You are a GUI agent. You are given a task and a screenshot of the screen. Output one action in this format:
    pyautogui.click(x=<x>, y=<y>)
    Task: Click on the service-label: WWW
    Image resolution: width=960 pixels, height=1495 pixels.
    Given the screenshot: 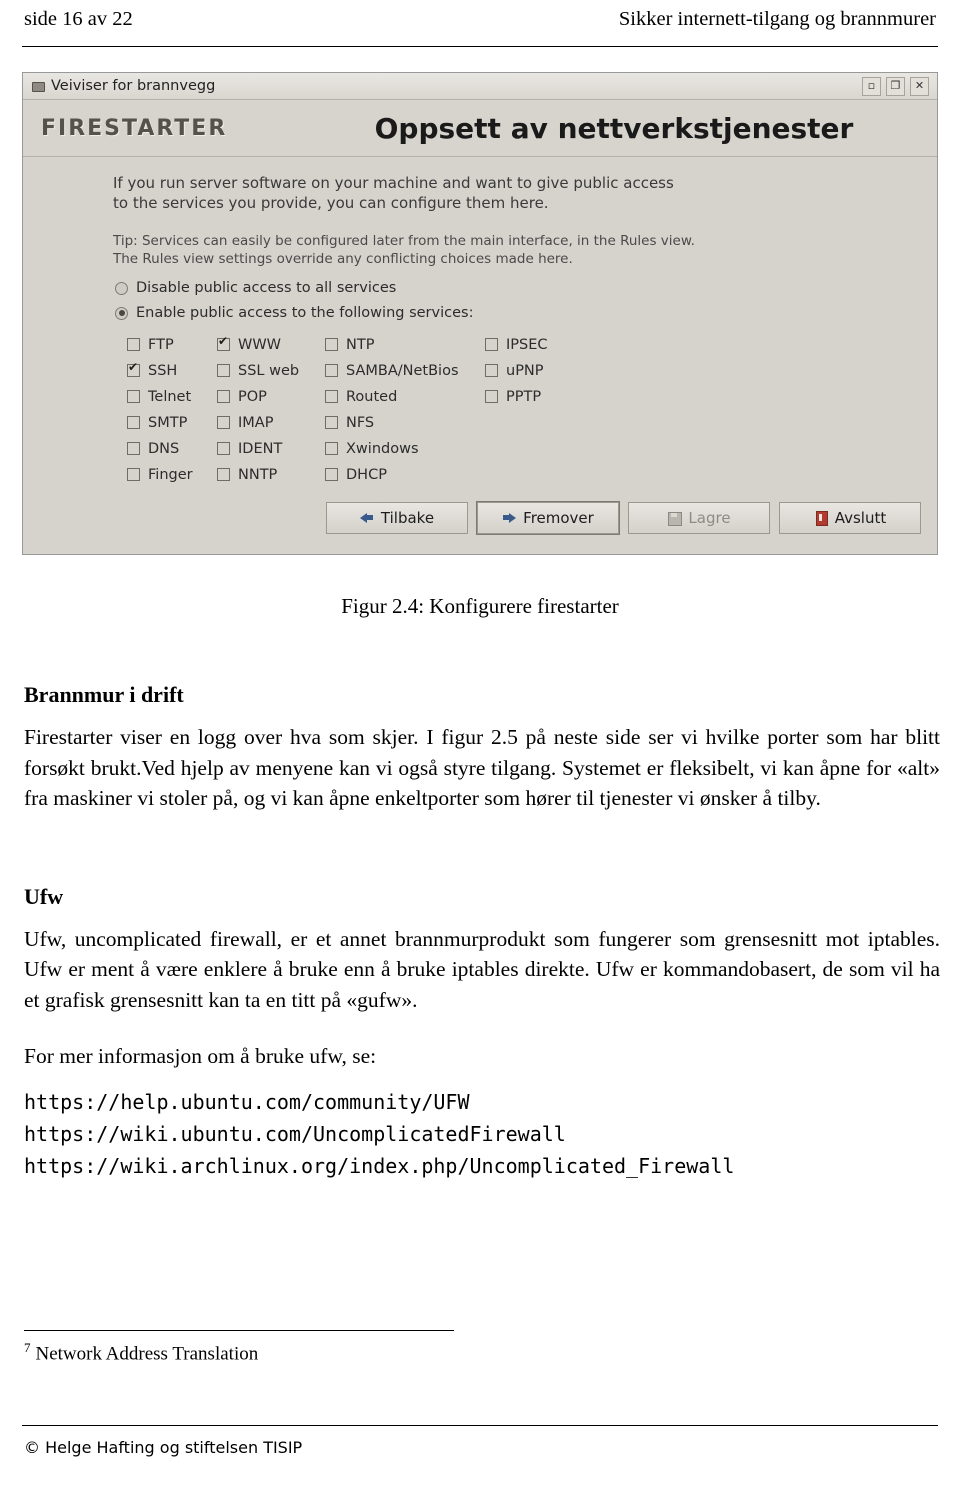 What is the action you would take?
    pyautogui.click(x=260, y=344)
    